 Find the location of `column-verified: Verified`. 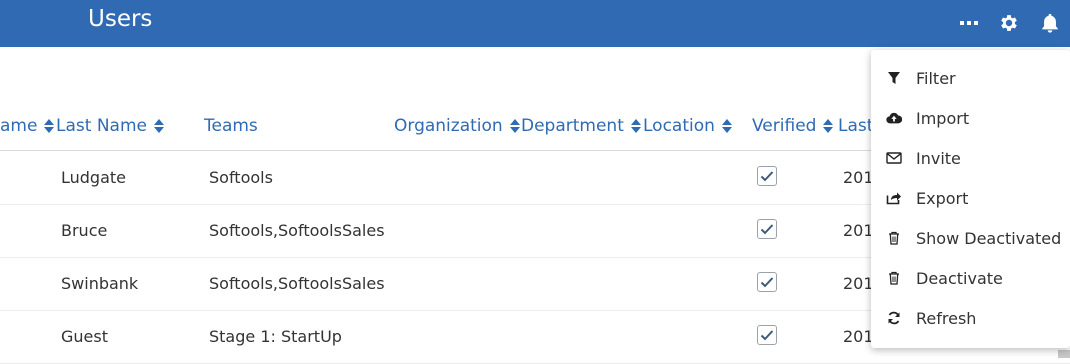

column-verified: Verified is located at coordinates (793, 126).